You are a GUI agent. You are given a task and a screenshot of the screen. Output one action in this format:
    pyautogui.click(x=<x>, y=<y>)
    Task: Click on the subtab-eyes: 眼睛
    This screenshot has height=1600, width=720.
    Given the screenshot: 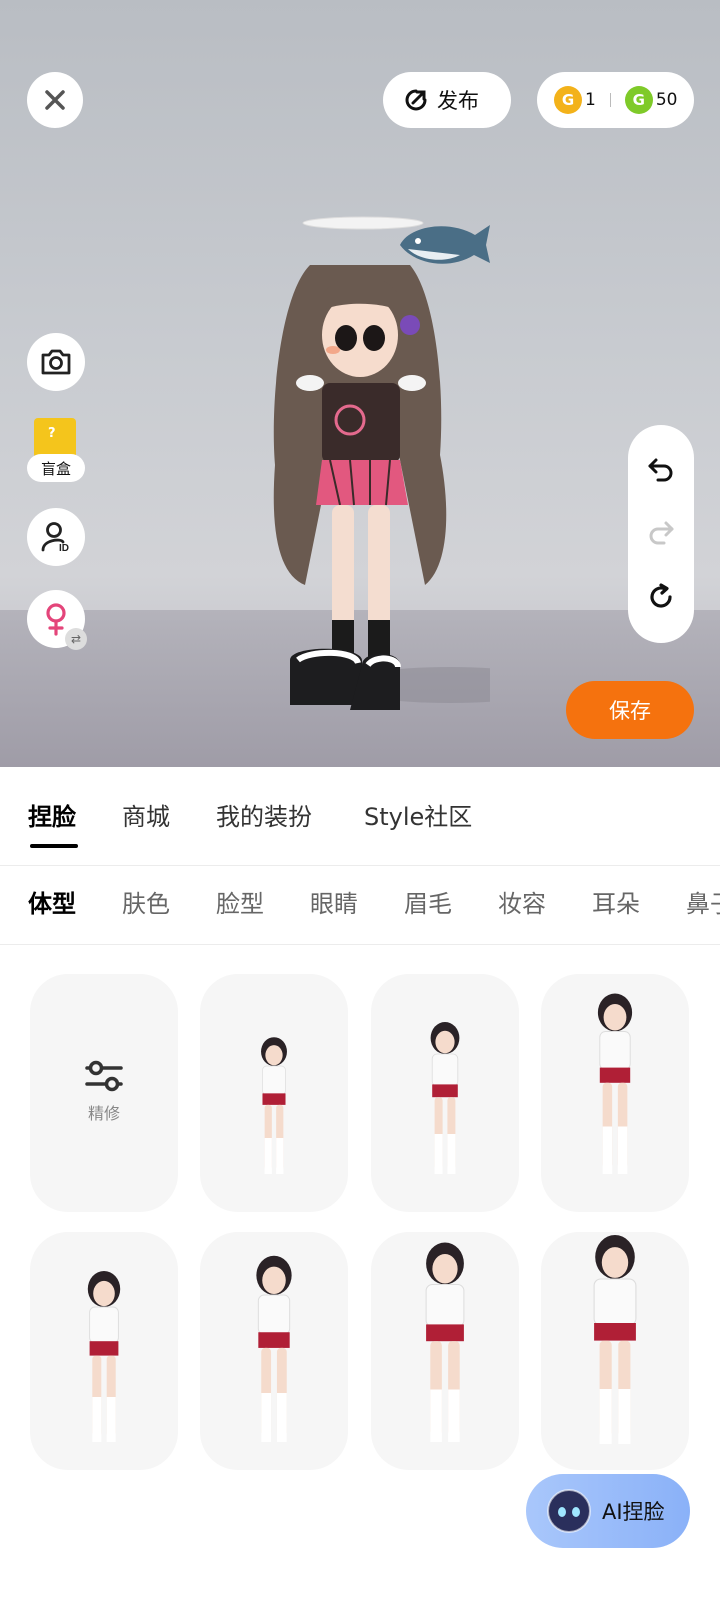 What is the action you would take?
    pyautogui.click(x=334, y=901)
    